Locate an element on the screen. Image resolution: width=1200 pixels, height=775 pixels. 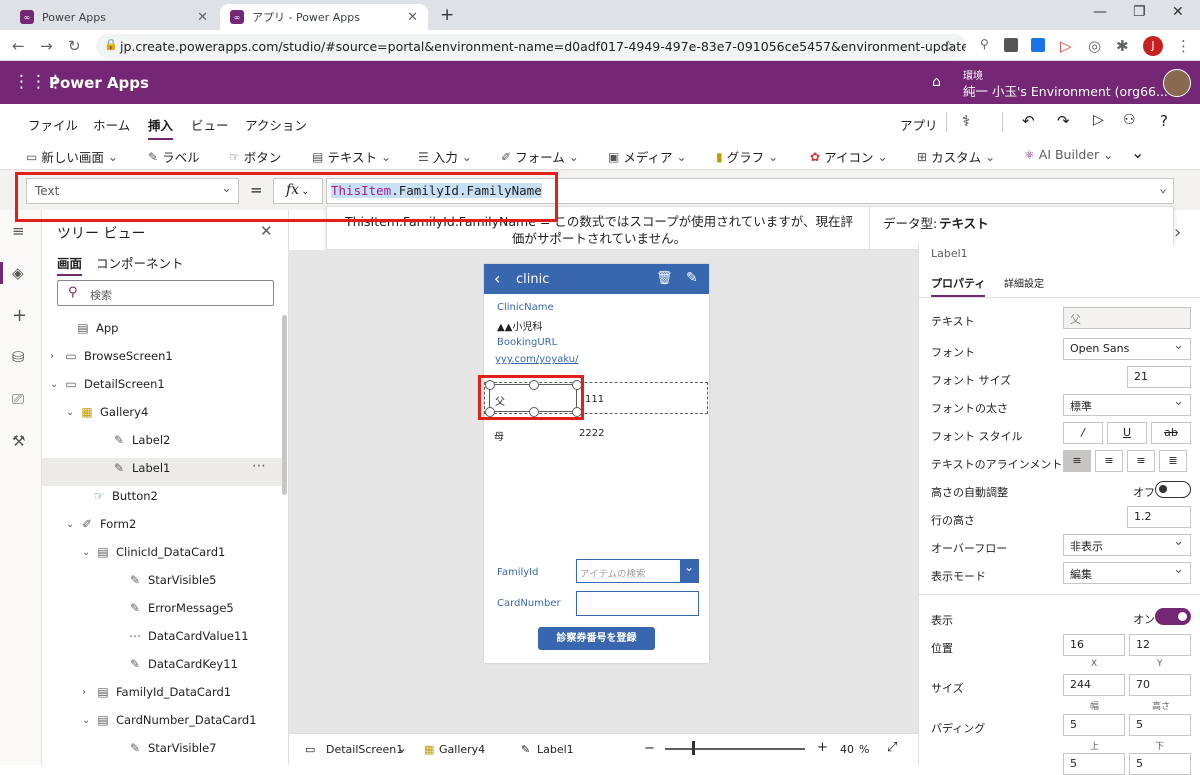
advanced-tools-icon: ⚒ is located at coordinates (18, 441).